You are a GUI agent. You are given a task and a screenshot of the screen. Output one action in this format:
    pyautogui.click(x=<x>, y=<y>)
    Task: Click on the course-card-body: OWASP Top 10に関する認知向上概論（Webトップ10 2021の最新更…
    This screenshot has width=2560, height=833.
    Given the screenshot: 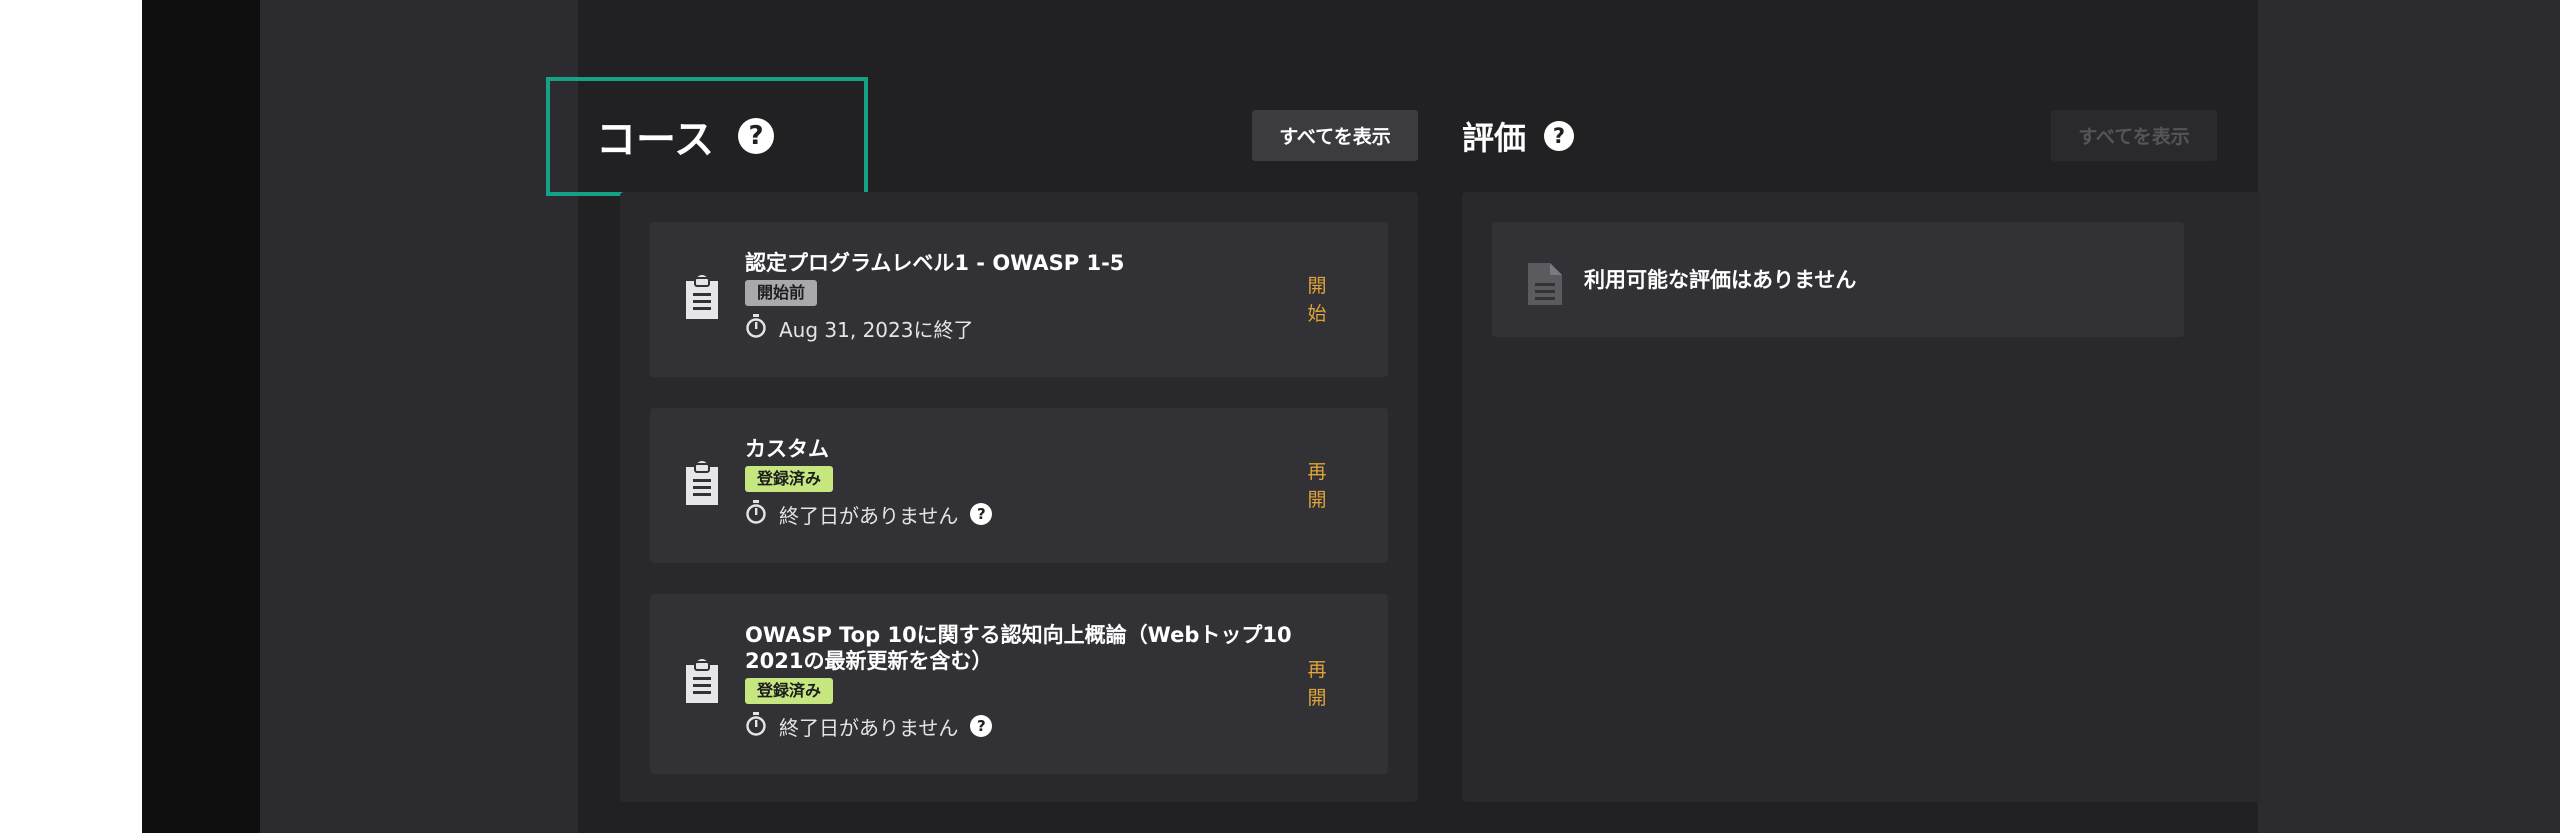 What is the action you would take?
    pyautogui.click(x=1025, y=681)
    